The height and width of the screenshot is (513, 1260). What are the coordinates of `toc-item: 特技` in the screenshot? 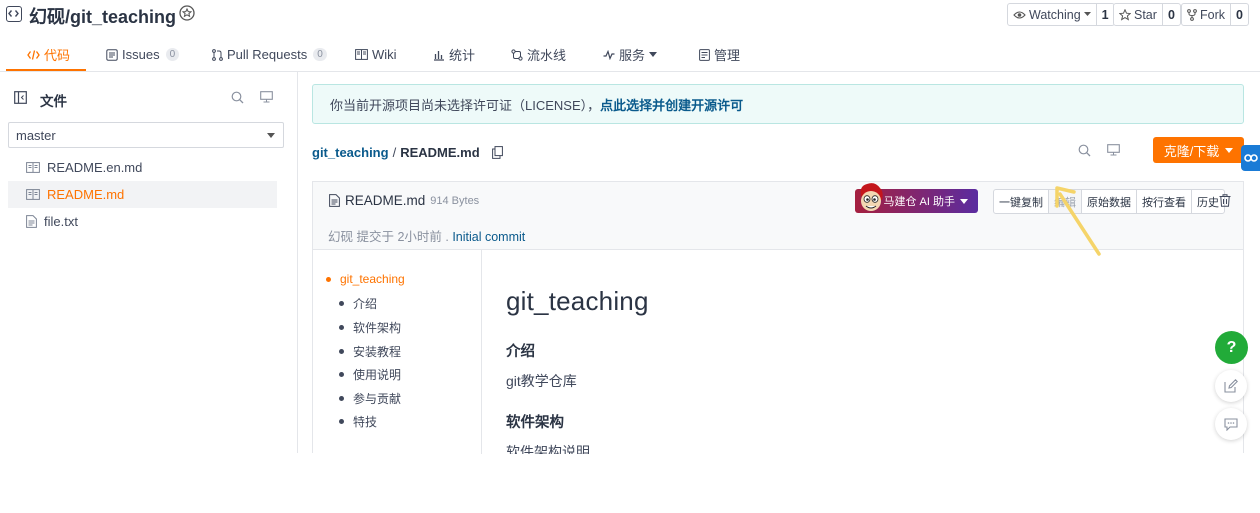 It's located at (358, 421).